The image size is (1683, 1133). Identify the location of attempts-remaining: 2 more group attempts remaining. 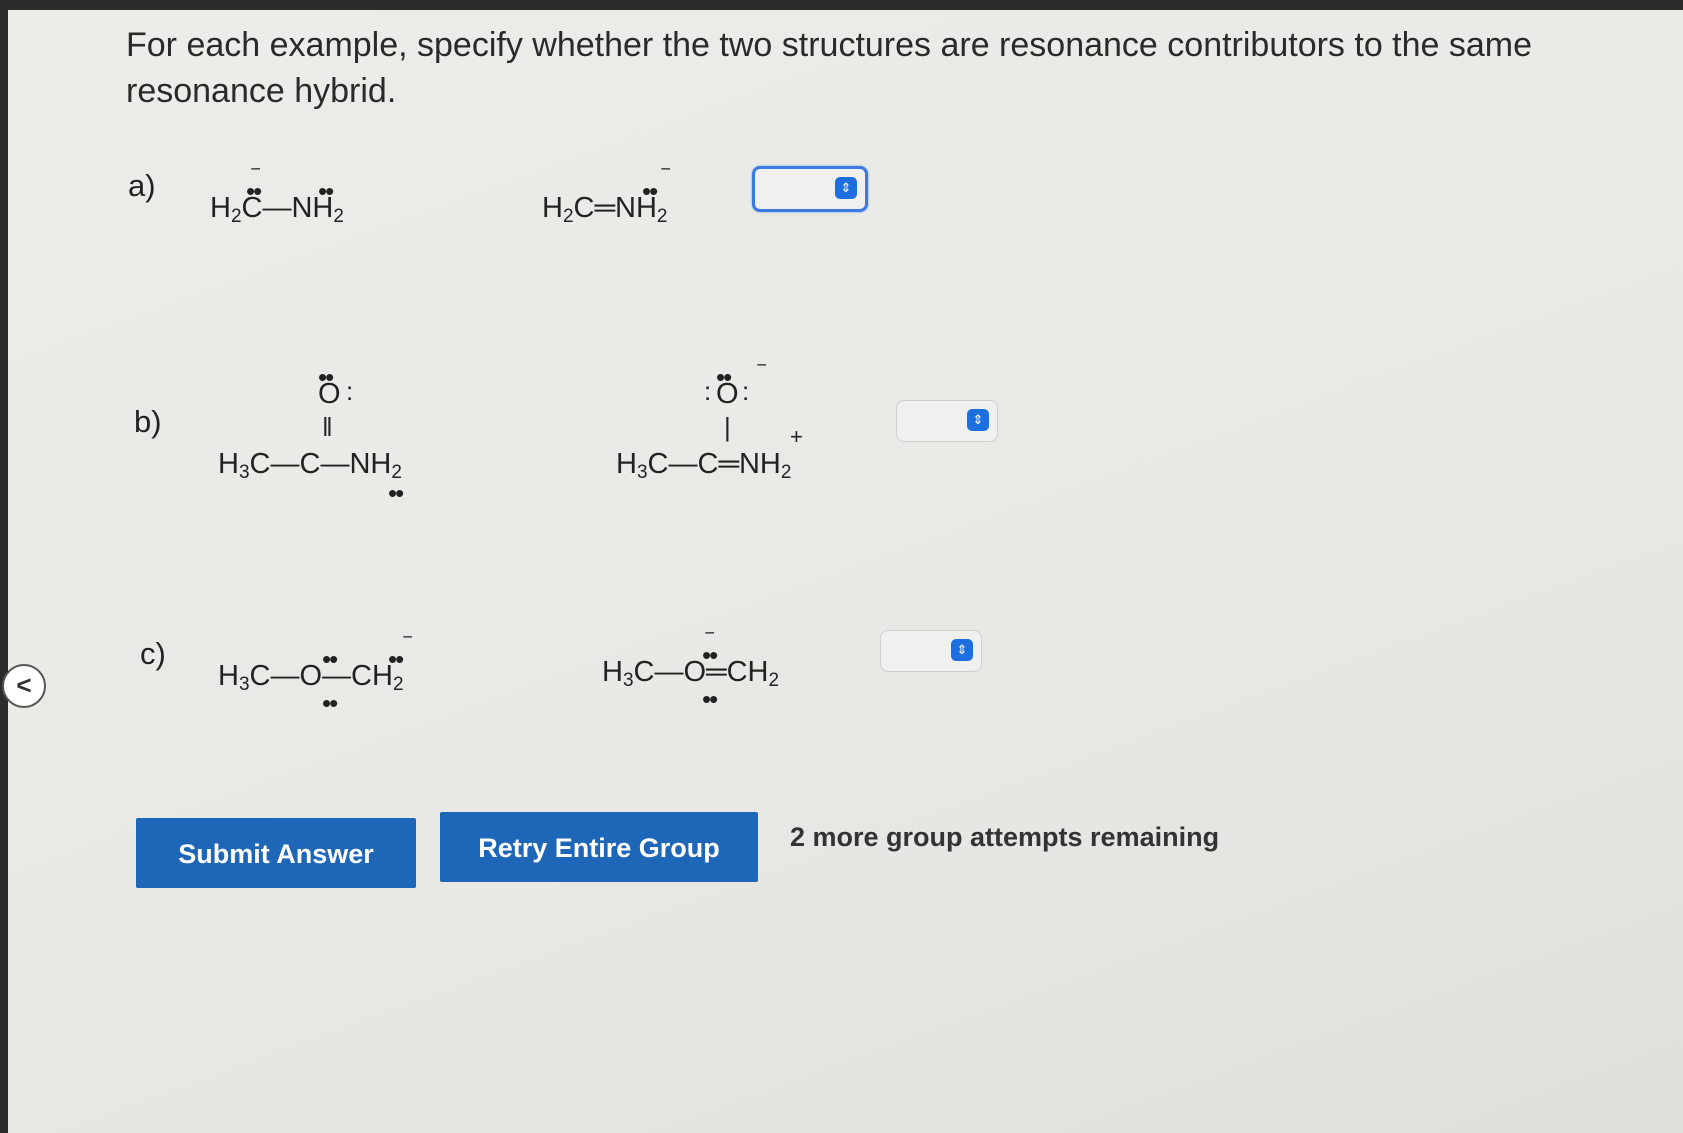
(1005, 837).